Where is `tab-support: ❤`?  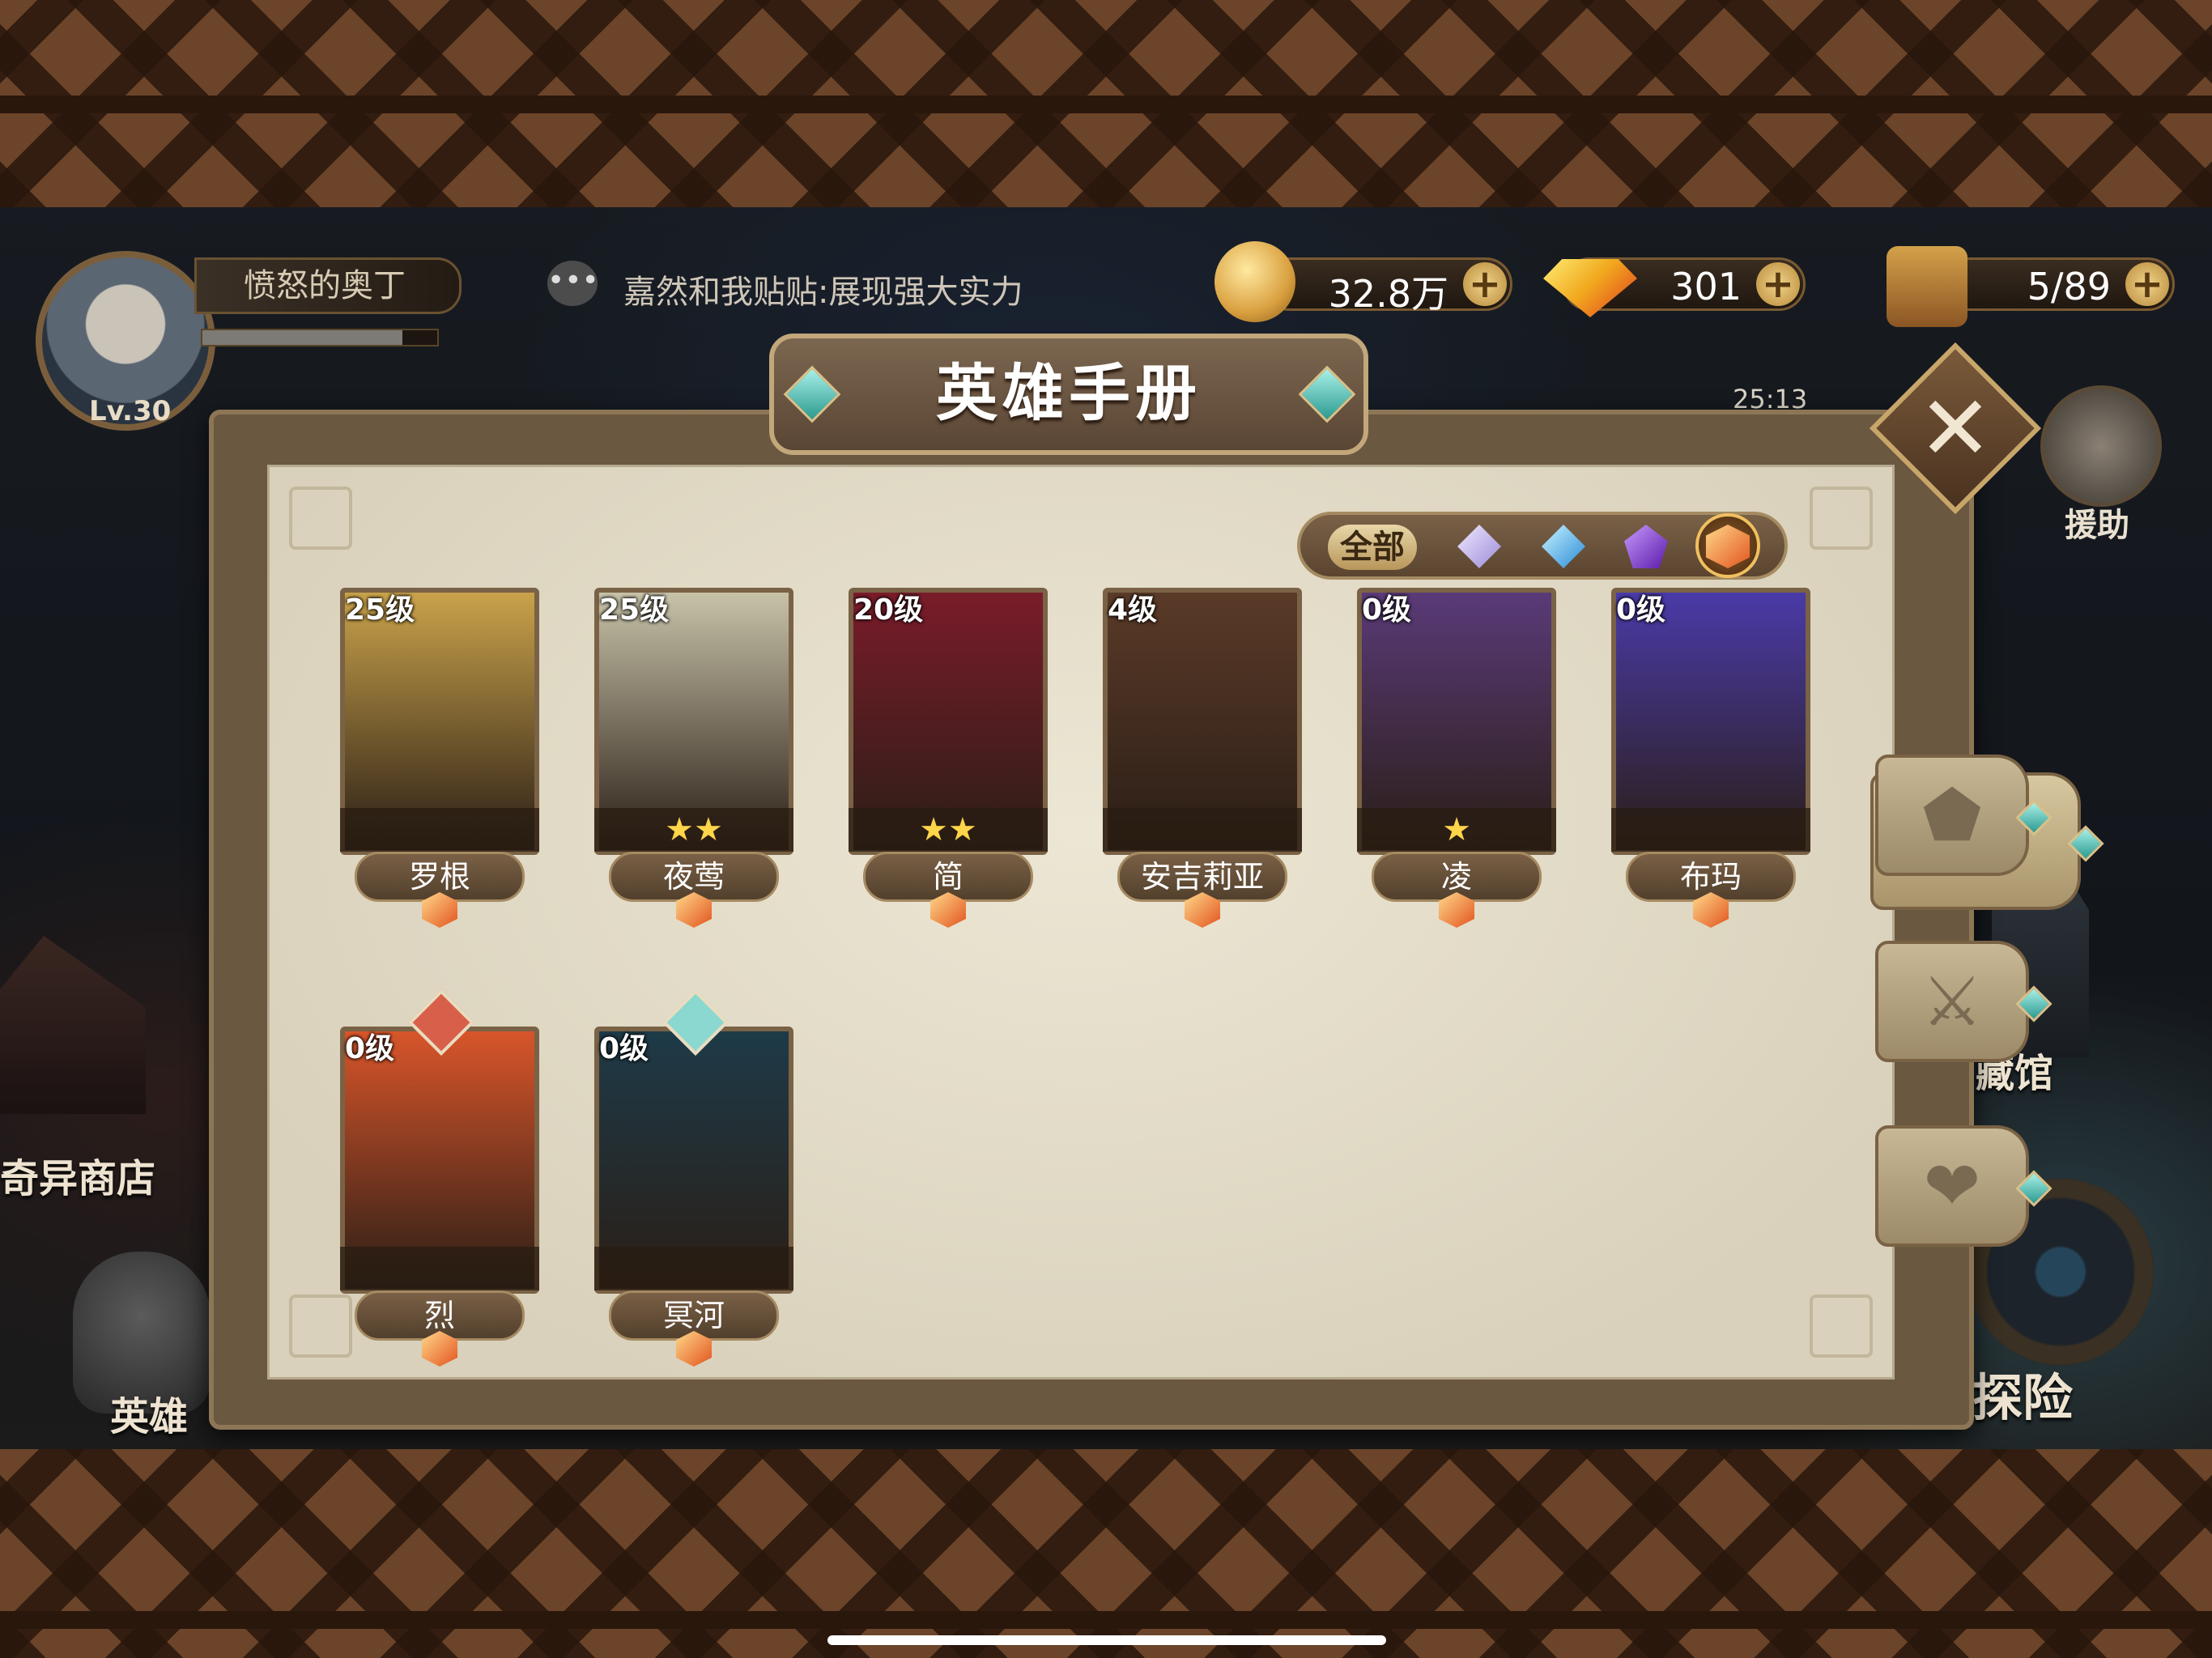 tab-support: ❤ is located at coordinates (1952, 1186).